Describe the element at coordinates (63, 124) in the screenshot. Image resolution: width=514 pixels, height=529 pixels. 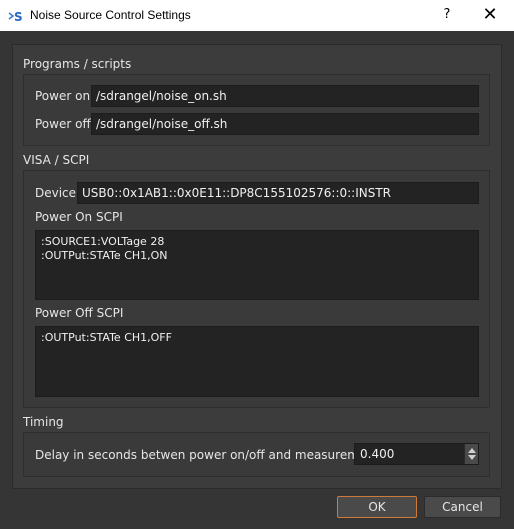
I see `power-off-label: Power off` at that location.